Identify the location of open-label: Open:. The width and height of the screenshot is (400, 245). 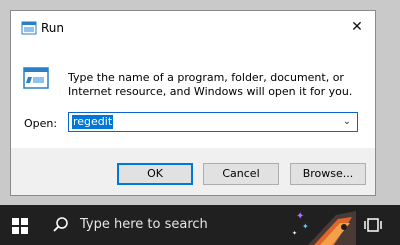
(41, 123).